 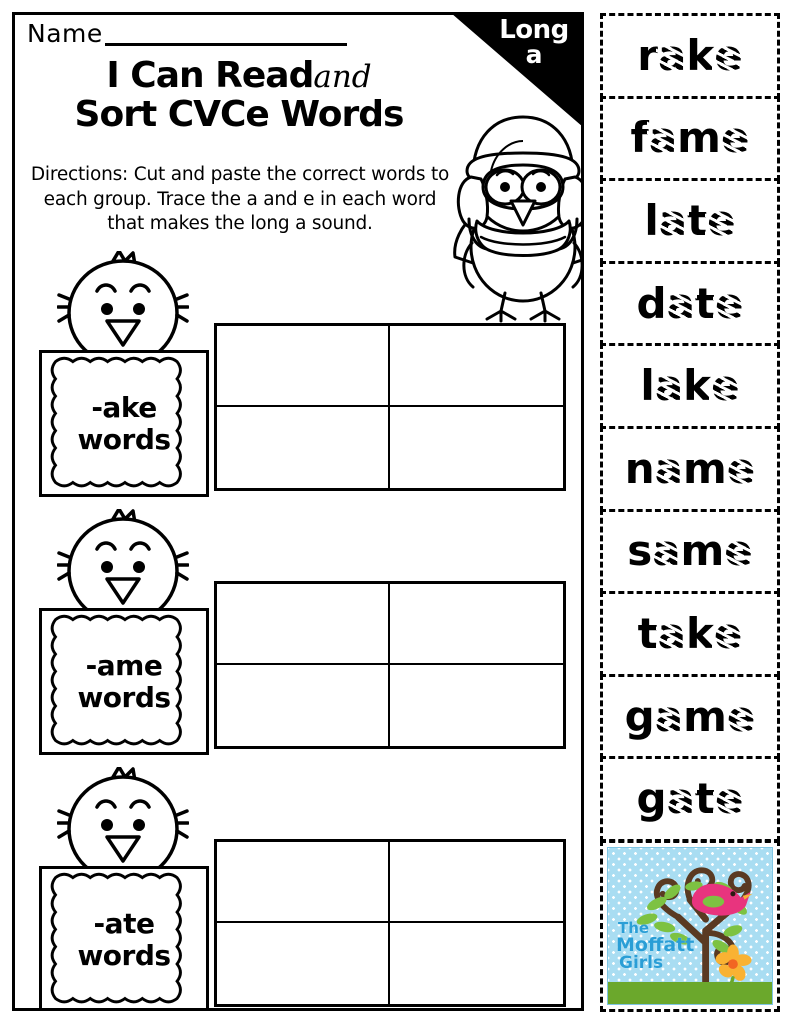 I want to click on word-text: ra ke, so click(x=691, y=55).